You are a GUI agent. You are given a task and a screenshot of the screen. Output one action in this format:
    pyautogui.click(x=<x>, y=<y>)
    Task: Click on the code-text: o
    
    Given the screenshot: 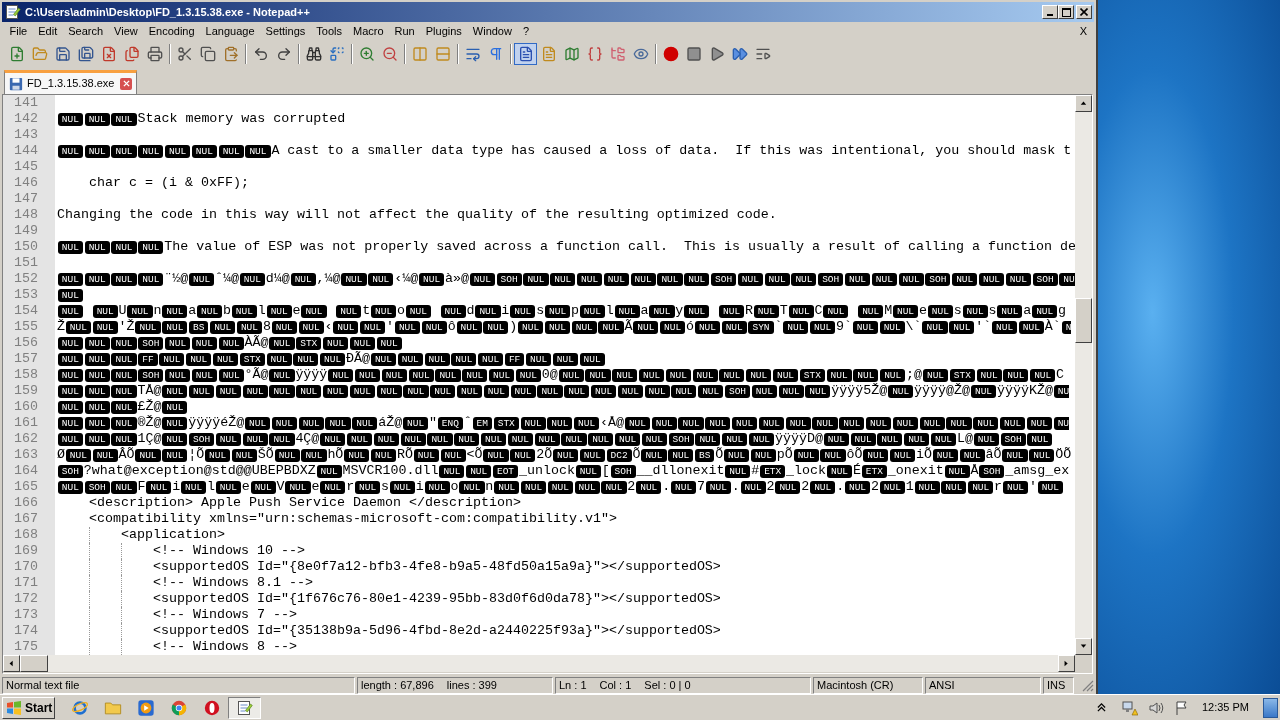 What is the action you would take?
    pyautogui.click(x=400, y=311)
    